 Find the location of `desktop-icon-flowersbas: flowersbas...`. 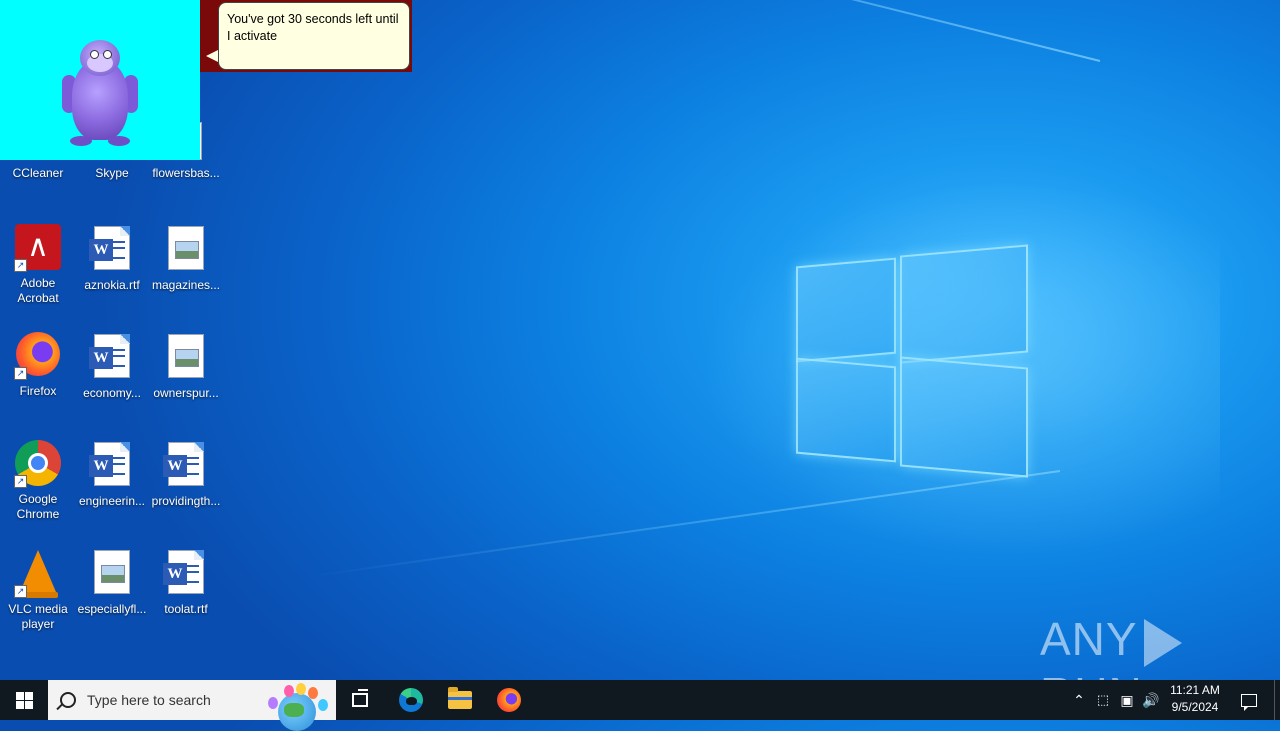

desktop-icon-flowersbas: flowersbas... is located at coordinates (186, 173).